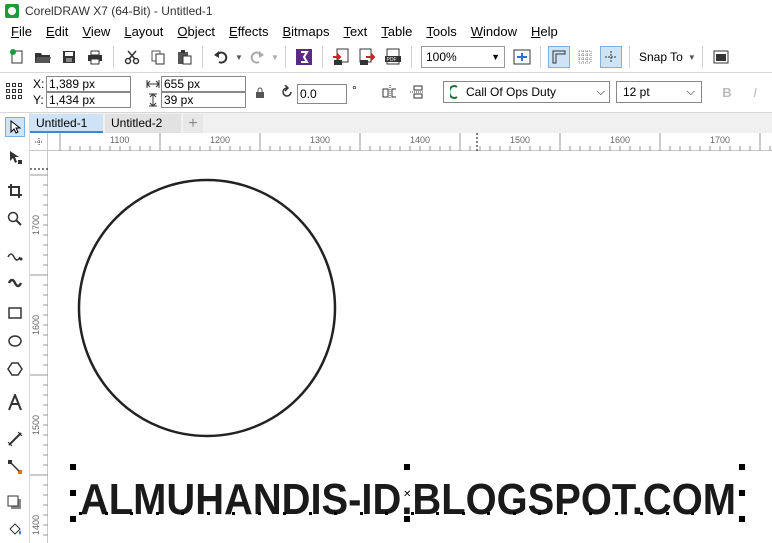 The height and width of the screenshot is (543, 772). What do you see at coordinates (322, 94) in the screenshot?
I see `rotation-angle-field: 0.0` at bounding box center [322, 94].